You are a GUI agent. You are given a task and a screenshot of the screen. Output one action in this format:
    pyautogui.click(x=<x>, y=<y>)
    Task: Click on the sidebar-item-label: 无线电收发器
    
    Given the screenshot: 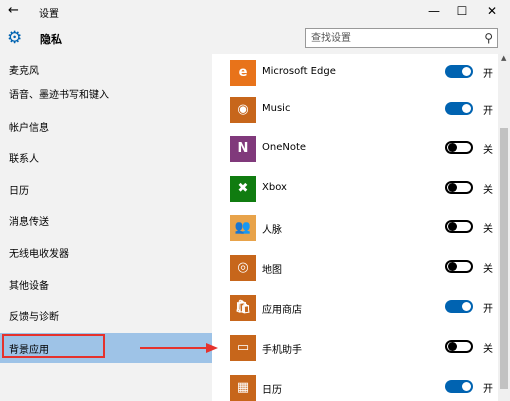 What is the action you would take?
    pyautogui.click(x=39, y=254)
    